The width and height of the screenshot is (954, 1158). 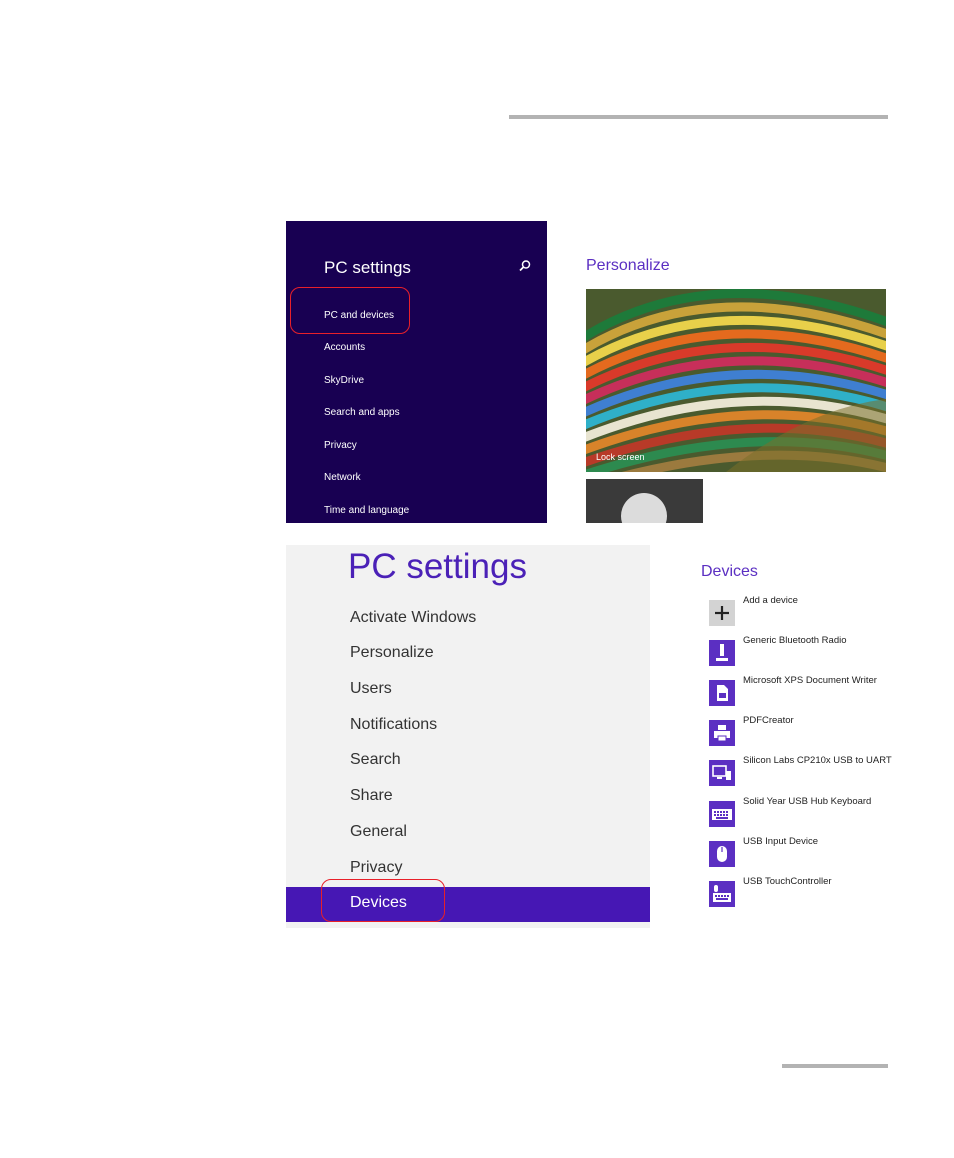 What do you see at coordinates (722, 653) in the screenshot?
I see `bluetooth-radio-icon` at bounding box center [722, 653].